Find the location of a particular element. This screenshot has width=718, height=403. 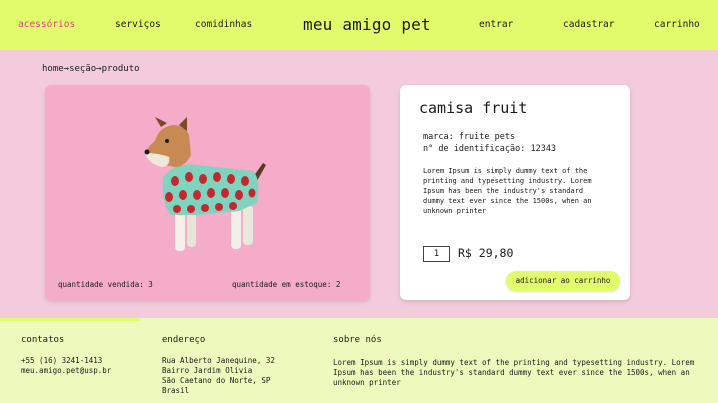

site-logo: meu amigo pet is located at coordinates (367, 24).